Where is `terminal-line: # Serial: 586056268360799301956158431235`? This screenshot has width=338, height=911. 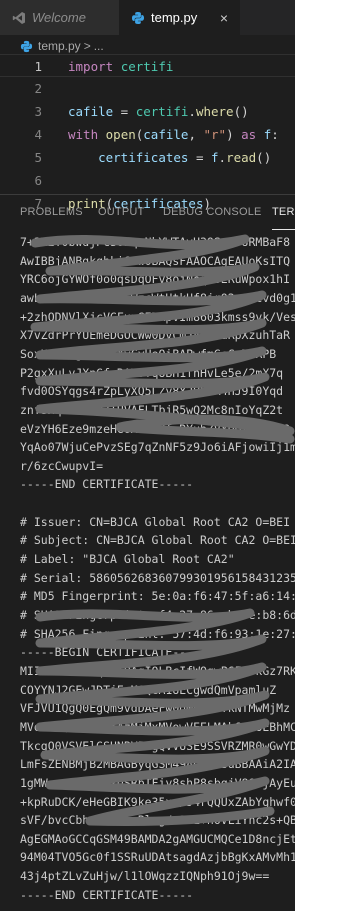
terminal-line: # Serial: 586056268360799301956158431235 is located at coordinates (157, 577).